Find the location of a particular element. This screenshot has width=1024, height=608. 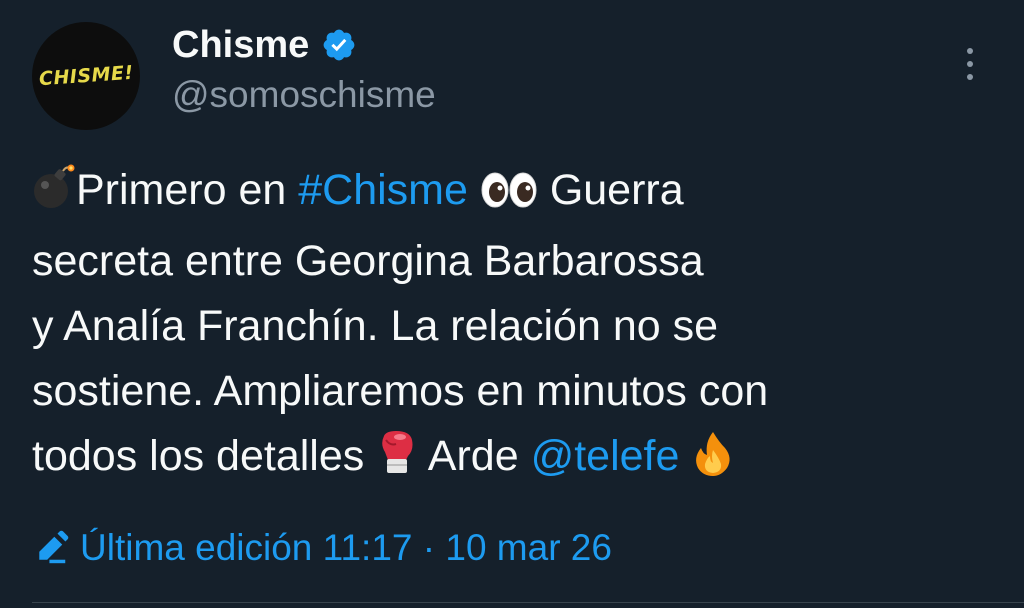

mention-link: @telefe is located at coordinates (605, 456).